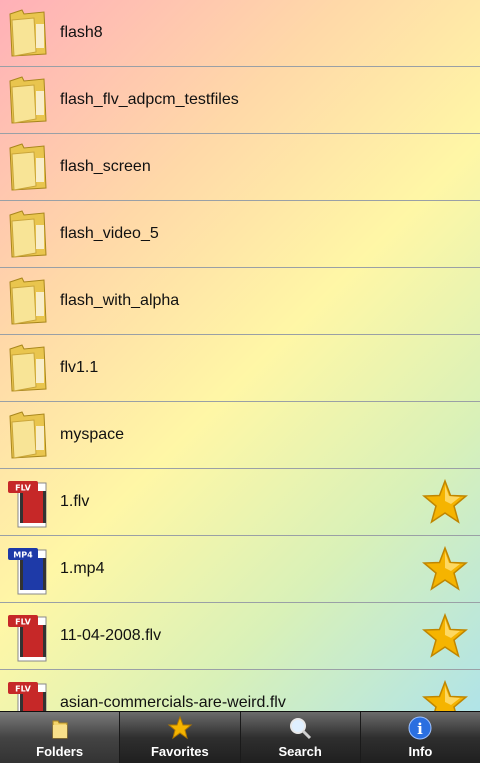  I want to click on list-item: flash_video_5, so click(240, 234).